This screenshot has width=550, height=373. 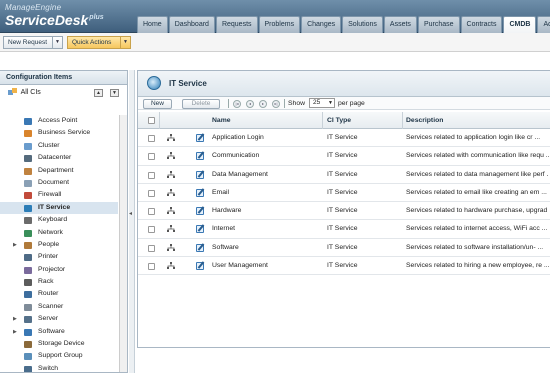 I want to click on tab-cmdb: CMDB, so click(x=520, y=24).